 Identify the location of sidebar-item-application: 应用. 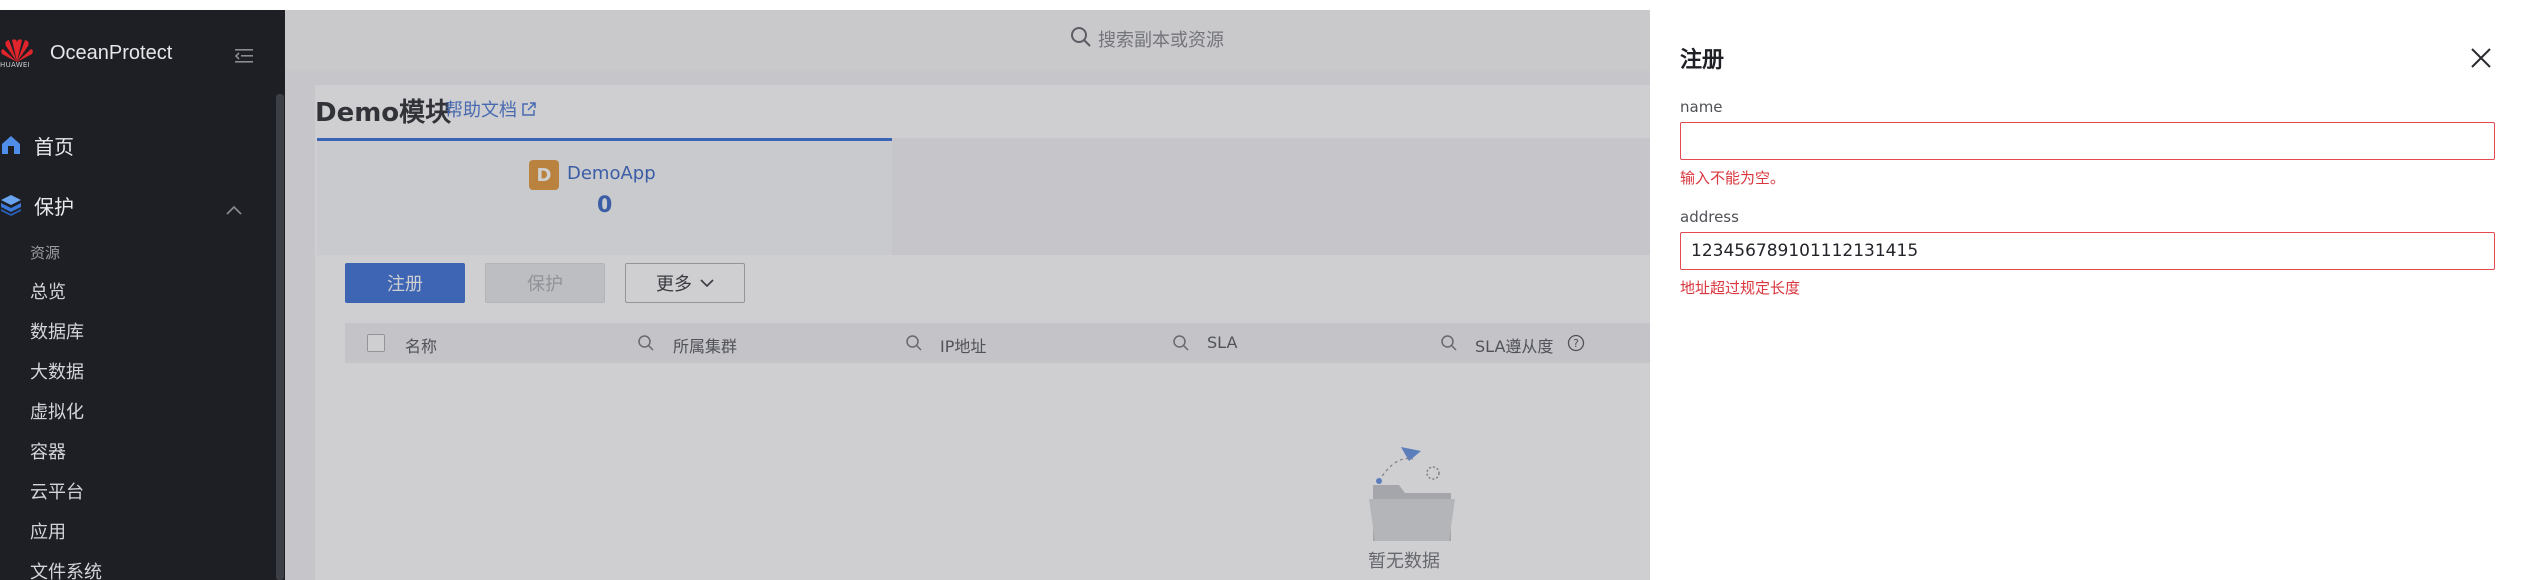
(48, 531).